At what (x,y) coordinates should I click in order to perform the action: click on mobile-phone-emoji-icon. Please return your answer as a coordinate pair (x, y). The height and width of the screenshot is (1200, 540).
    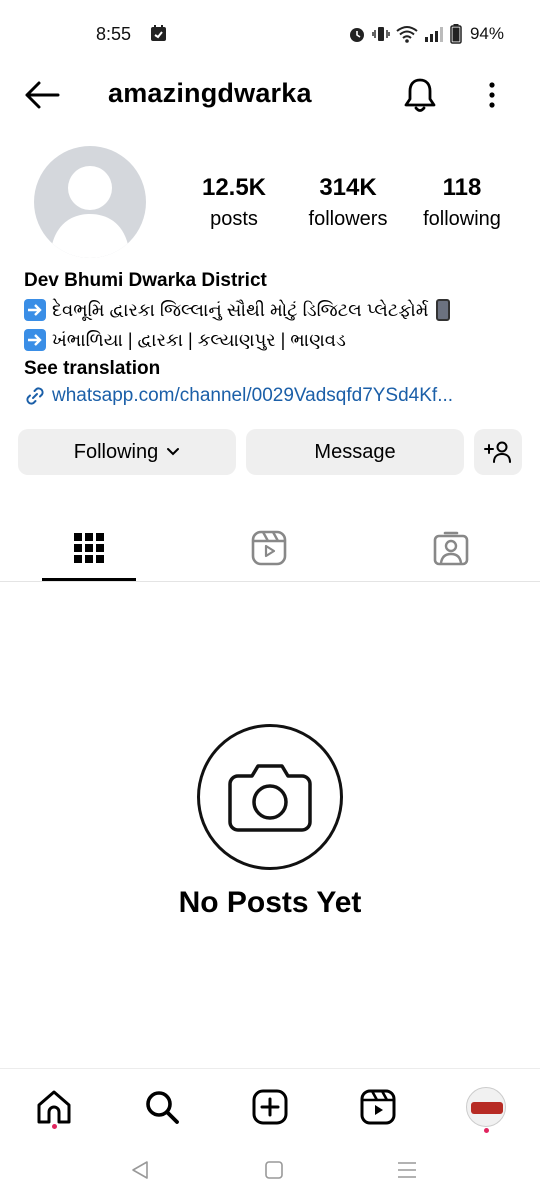
    Looking at the image, I should click on (443, 310).